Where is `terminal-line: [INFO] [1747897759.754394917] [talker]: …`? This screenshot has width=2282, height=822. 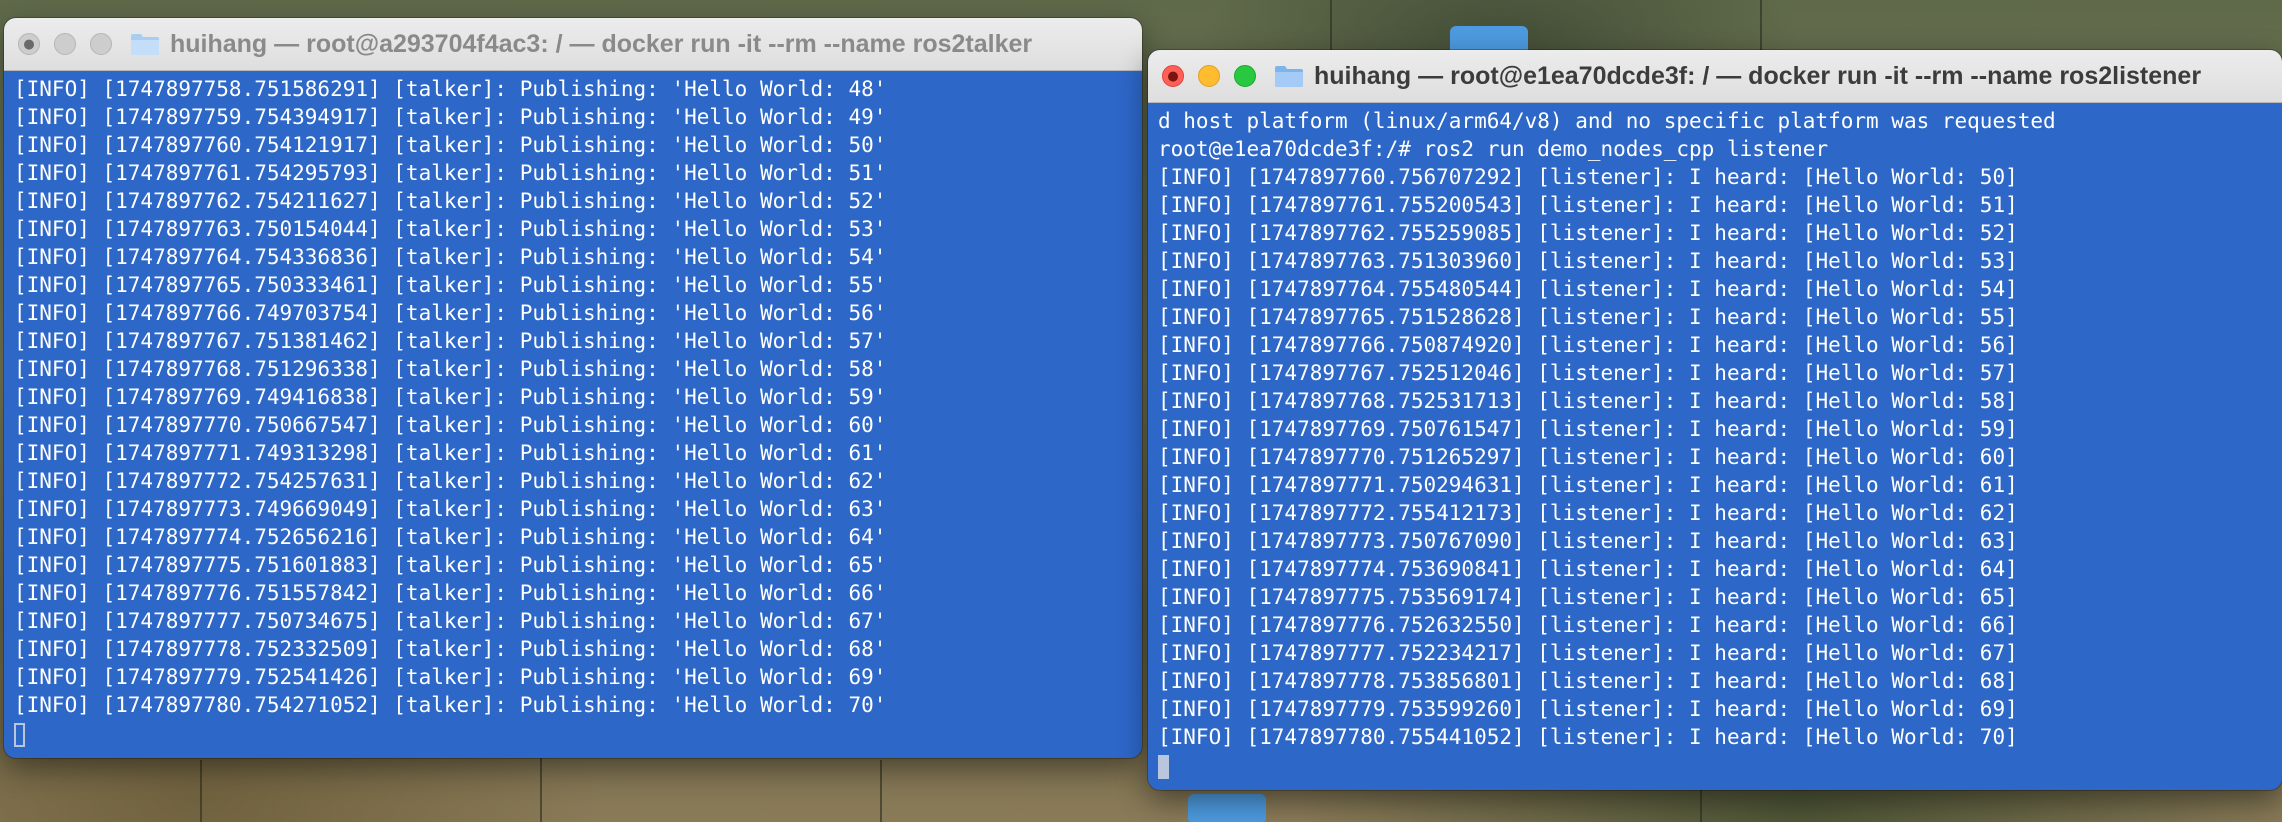 terminal-line: [INFO] [1747897759.754394917] [talker]: … is located at coordinates (450, 117).